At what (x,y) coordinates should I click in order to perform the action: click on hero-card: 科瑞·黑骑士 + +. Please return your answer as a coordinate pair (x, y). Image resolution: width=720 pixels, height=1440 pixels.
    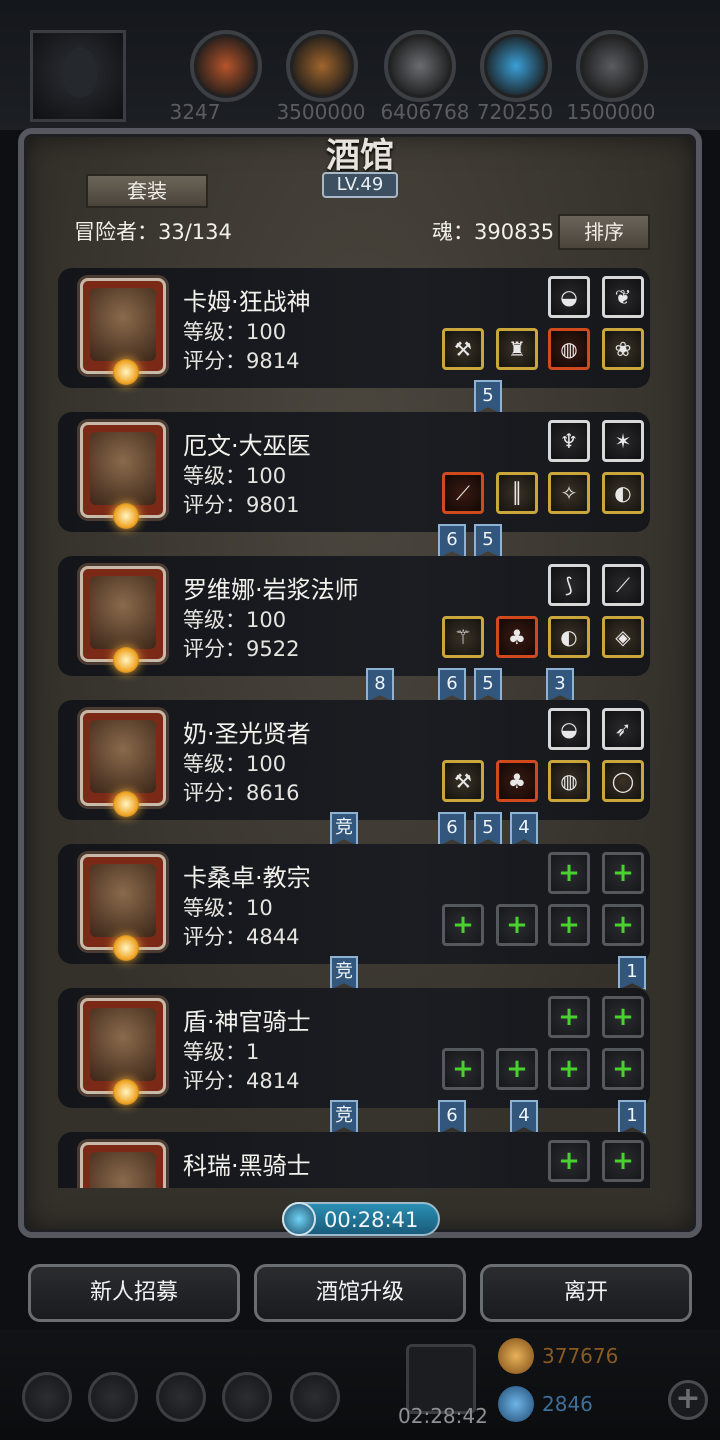
    Looking at the image, I should click on (354, 1160).